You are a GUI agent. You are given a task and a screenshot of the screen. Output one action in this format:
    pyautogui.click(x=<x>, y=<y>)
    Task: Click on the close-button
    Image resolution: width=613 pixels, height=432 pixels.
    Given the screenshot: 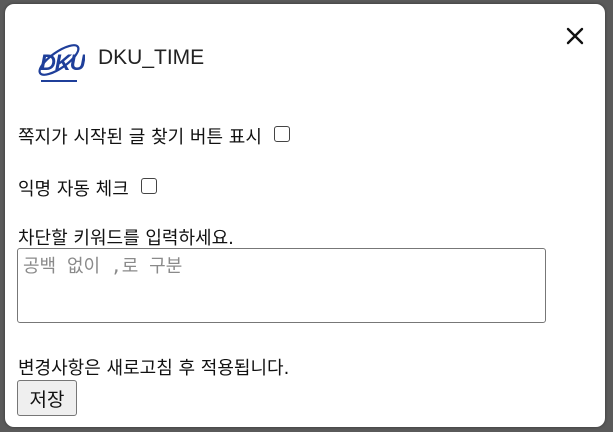 What is the action you would take?
    pyautogui.click(x=575, y=36)
    